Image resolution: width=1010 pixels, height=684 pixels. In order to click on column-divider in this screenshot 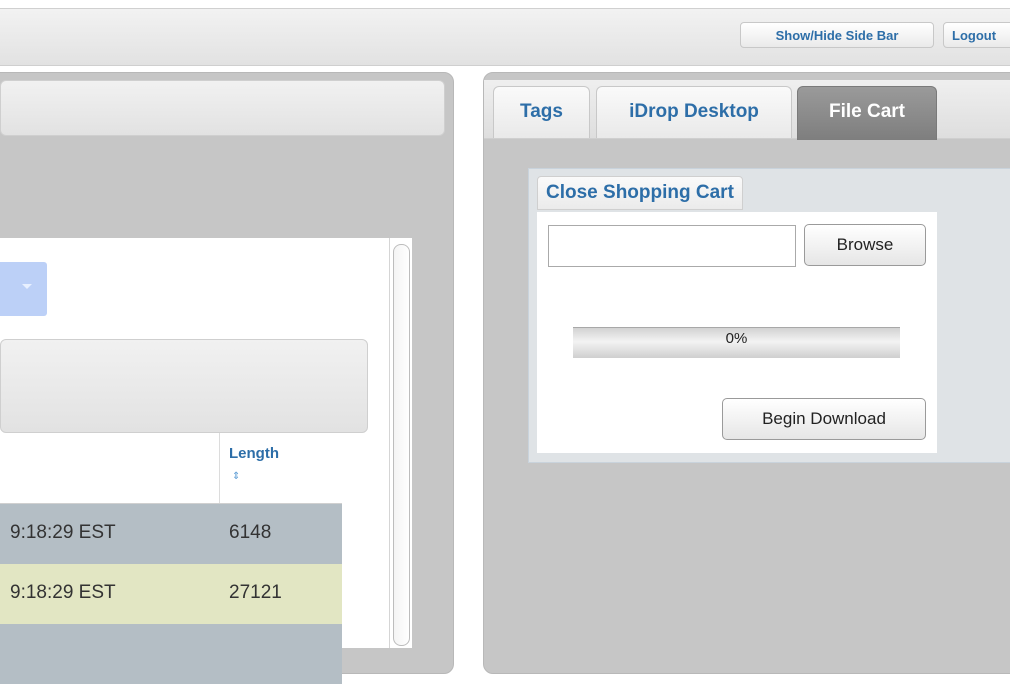, I will do `click(219, 468)`.